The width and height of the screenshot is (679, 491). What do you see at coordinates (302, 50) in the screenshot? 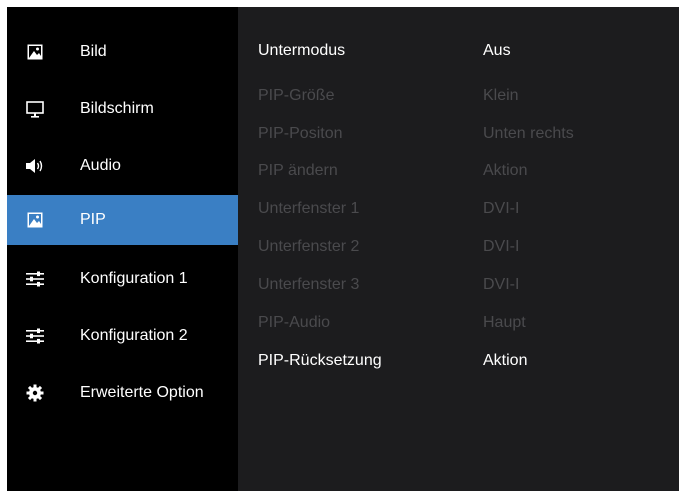
I see `setting-label: Untermodus` at bounding box center [302, 50].